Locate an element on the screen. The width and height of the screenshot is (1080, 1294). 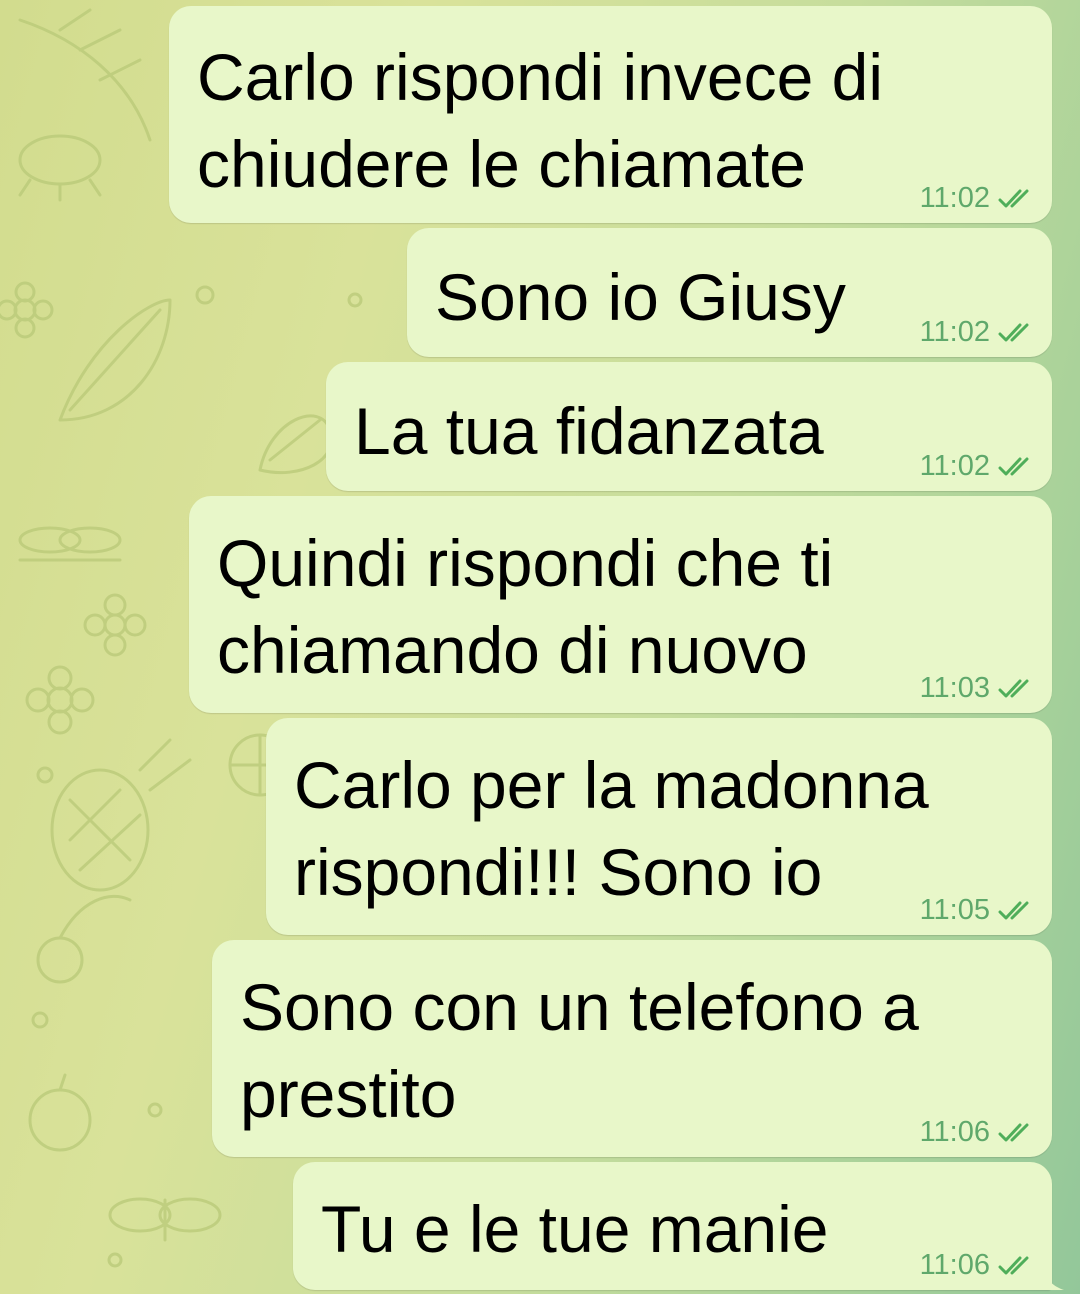
message-time: 11:05 is located at coordinates (954, 910).